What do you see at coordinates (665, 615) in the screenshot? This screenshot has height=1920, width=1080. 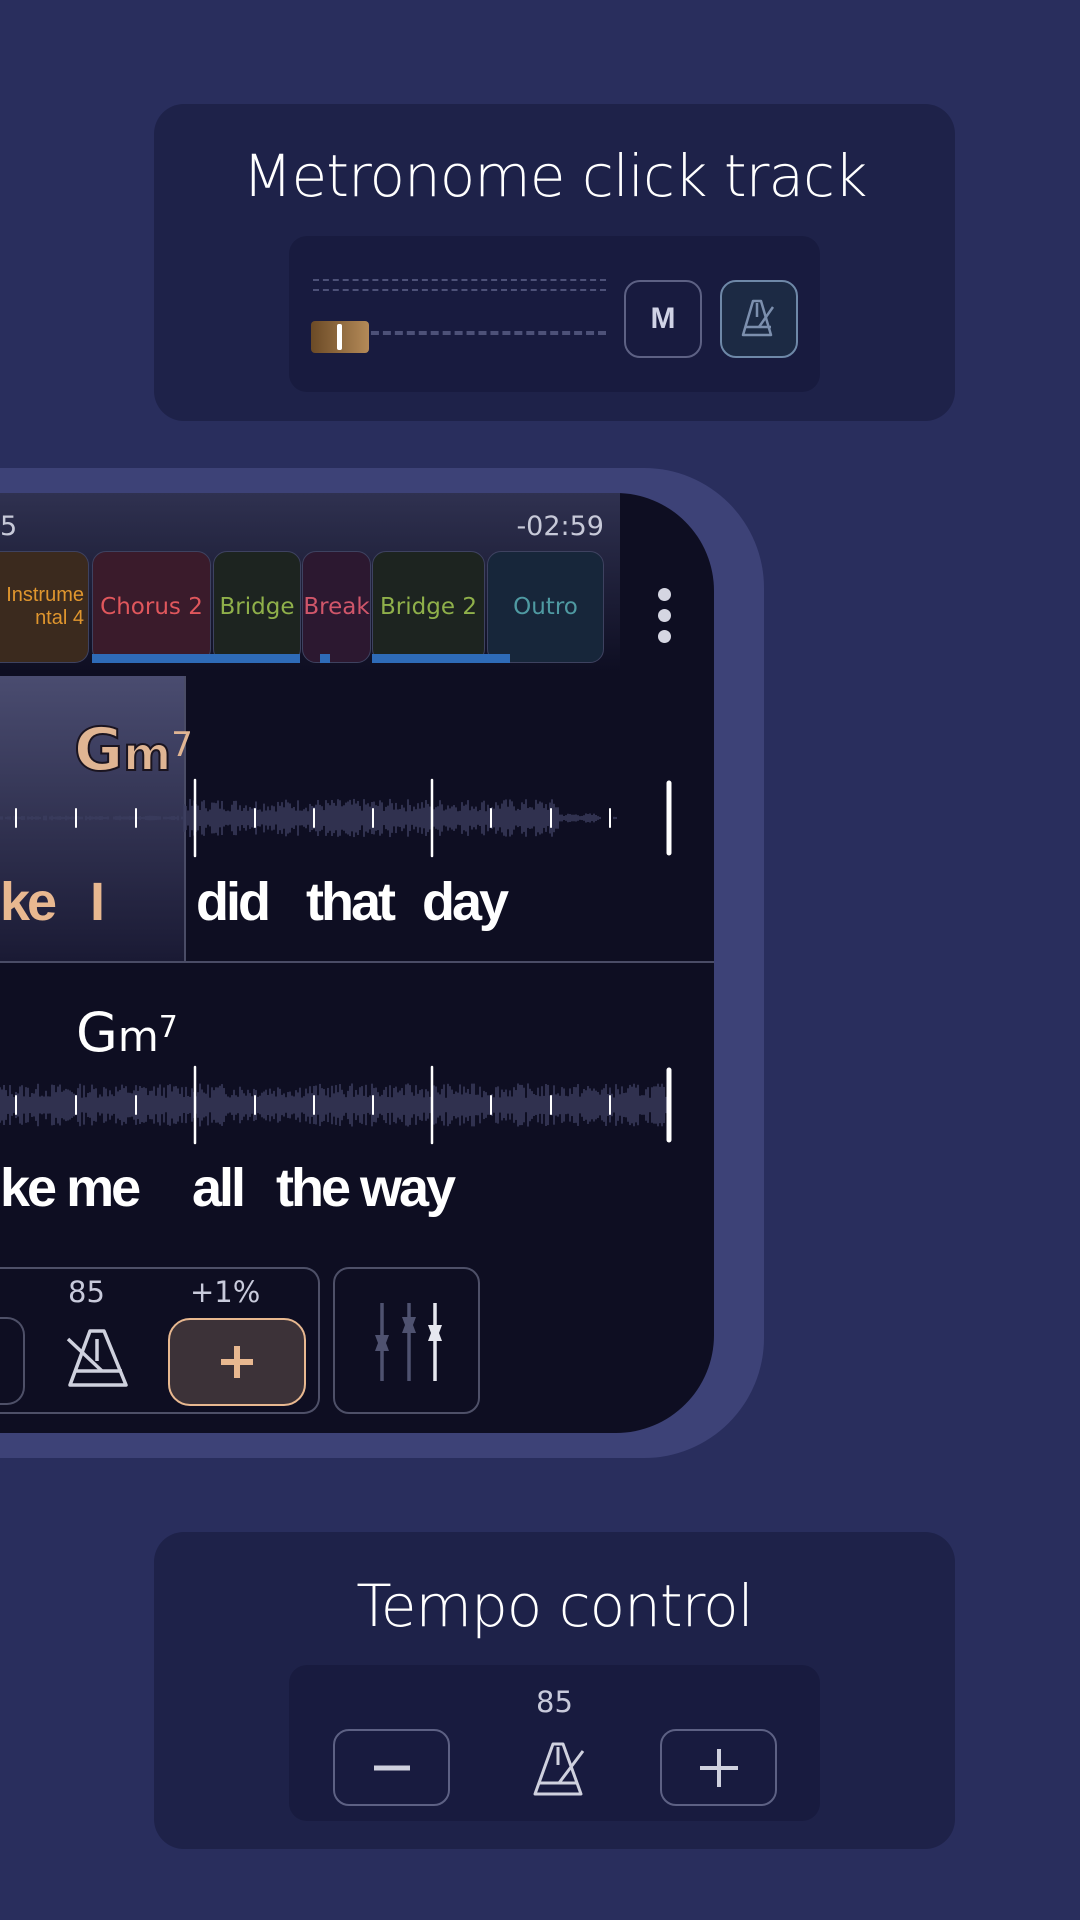 I see `more-vertical-icon` at bounding box center [665, 615].